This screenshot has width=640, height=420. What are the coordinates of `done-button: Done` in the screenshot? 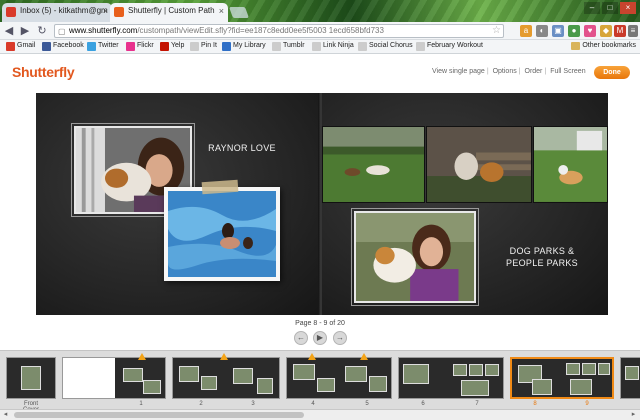 It's located at (612, 72).